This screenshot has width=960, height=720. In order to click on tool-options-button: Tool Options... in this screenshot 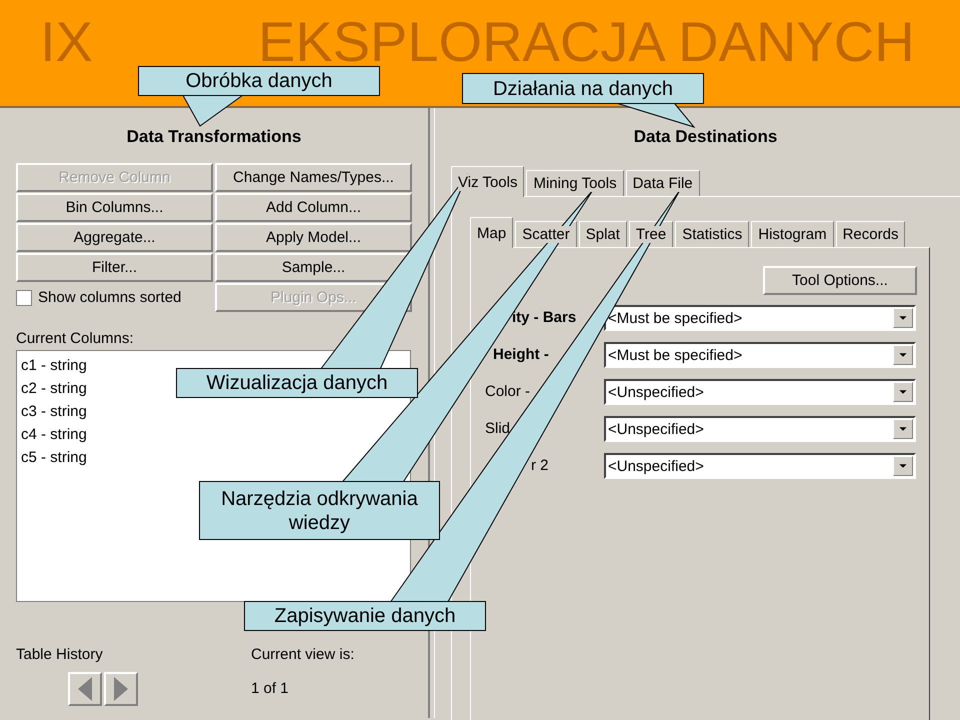, I will do `click(840, 280)`.